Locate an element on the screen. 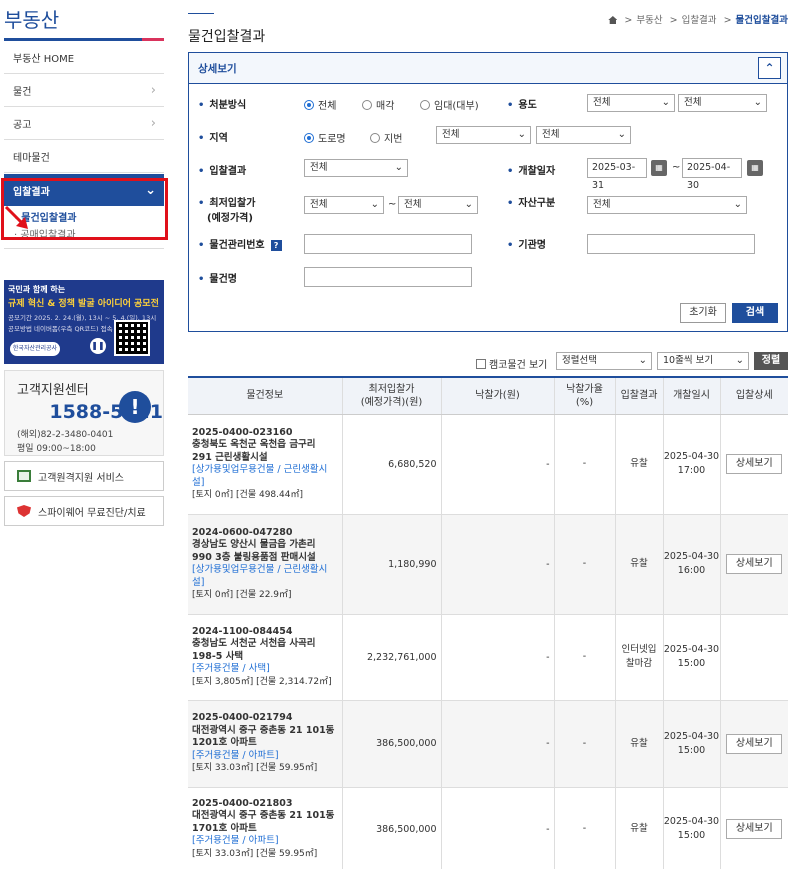 The height and width of the screenshot is (869, 794). search-button: 검색 is located at coordinates (755, 313).